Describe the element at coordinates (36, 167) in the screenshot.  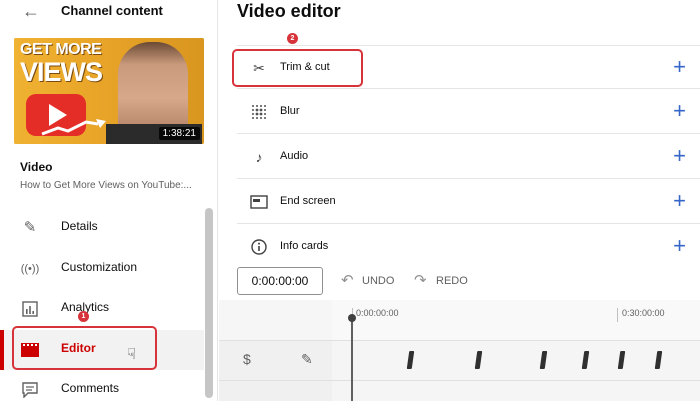
I see `video-label: Video` at that location.